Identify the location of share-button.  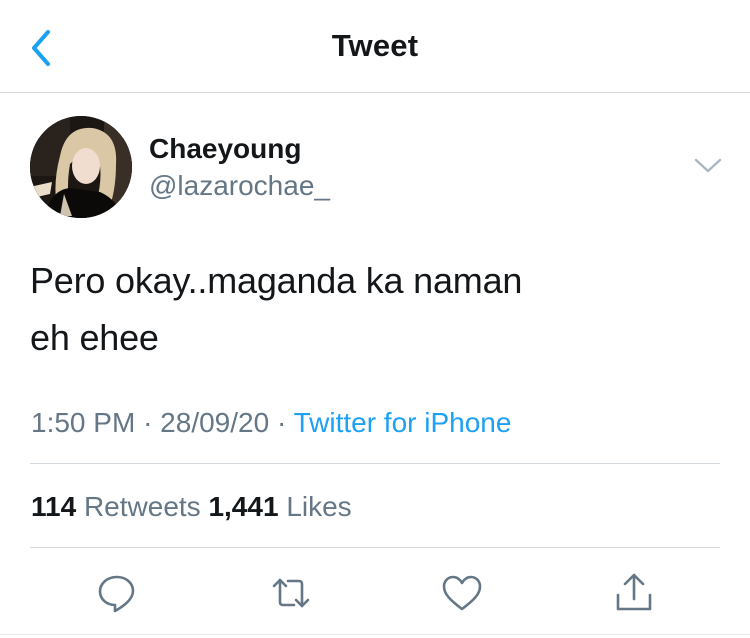
(634, 593).